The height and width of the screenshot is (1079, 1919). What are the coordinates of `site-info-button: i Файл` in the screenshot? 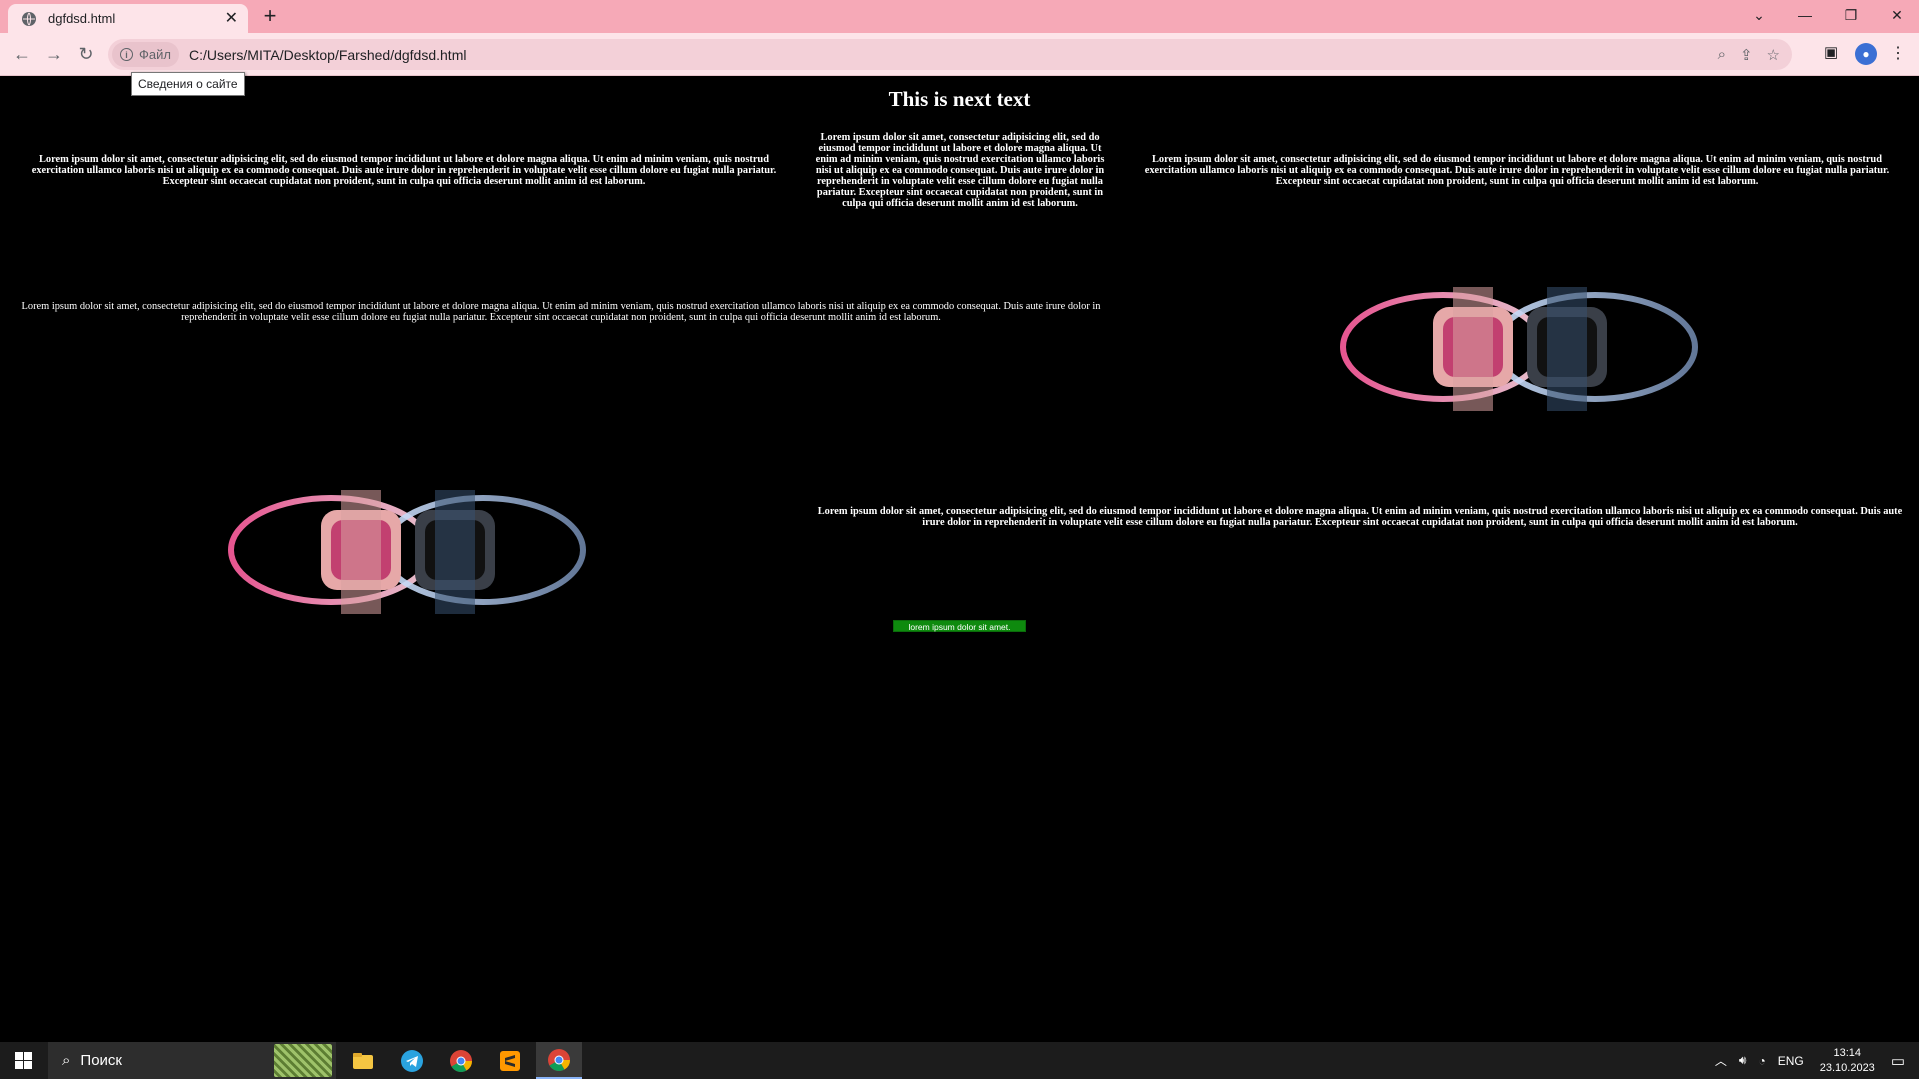 It's located at (145, 54).